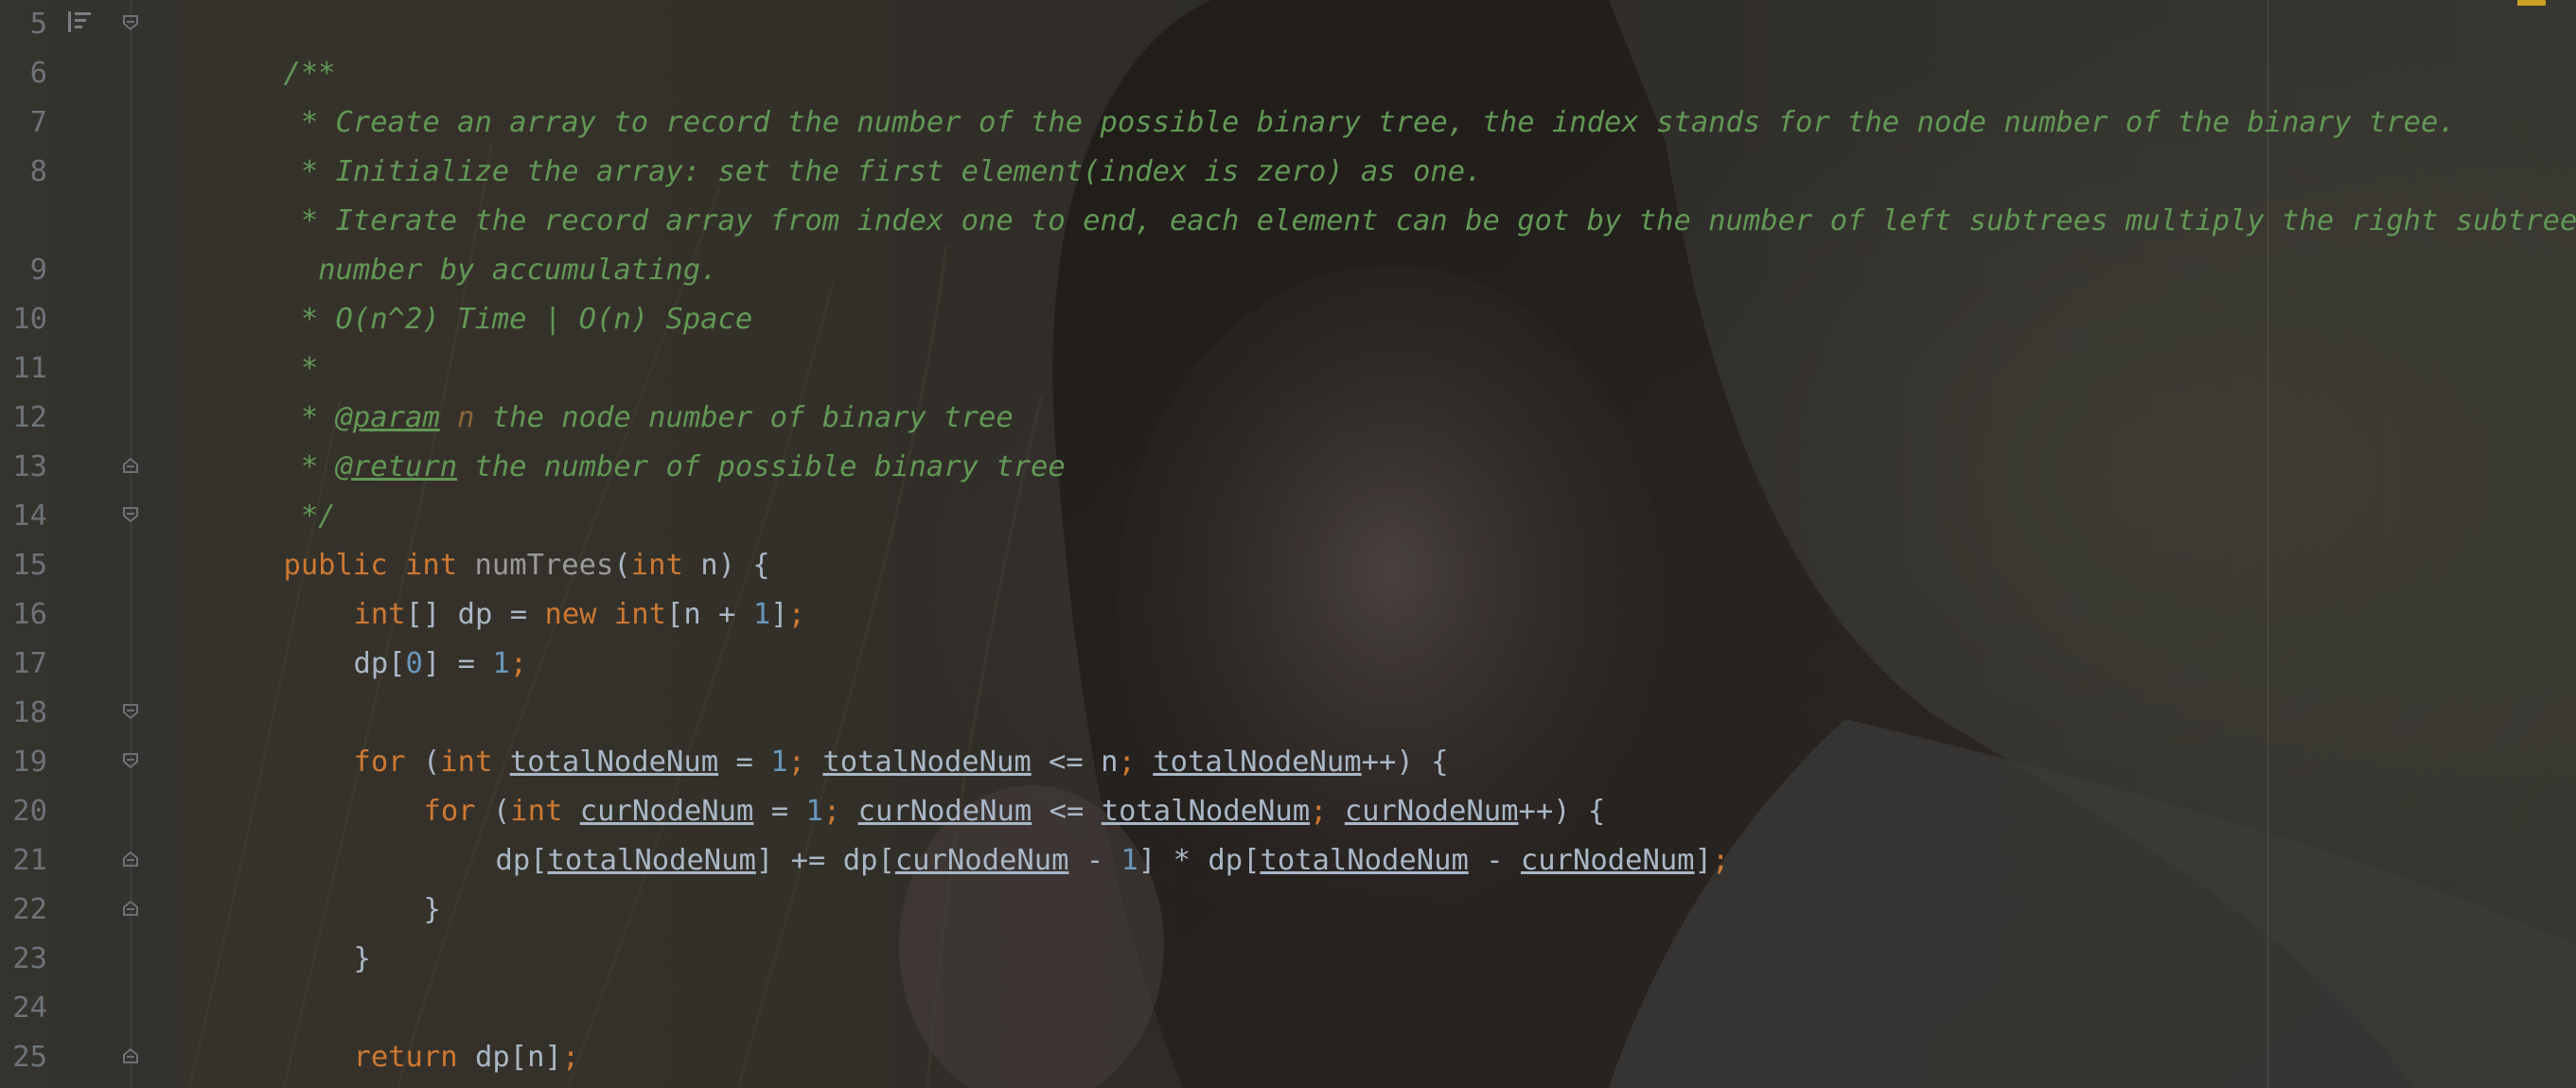  Describe the element at coordinates (29, 1008) in the screenshot. I see `line-number: 24` at that location.